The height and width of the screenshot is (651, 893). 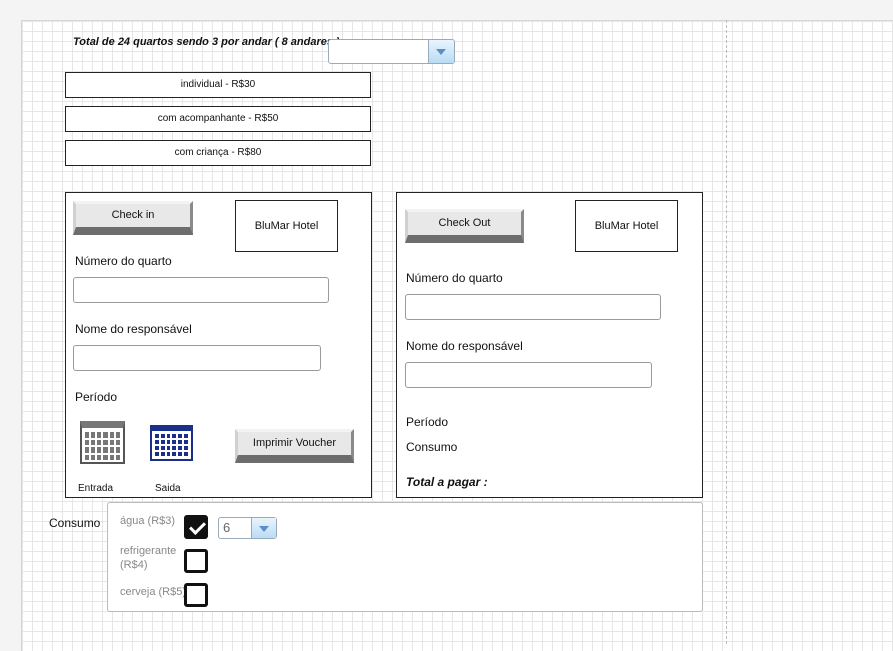 I want to click on item-beer-label: cerveja (R$5), so click(x=153, y=592).